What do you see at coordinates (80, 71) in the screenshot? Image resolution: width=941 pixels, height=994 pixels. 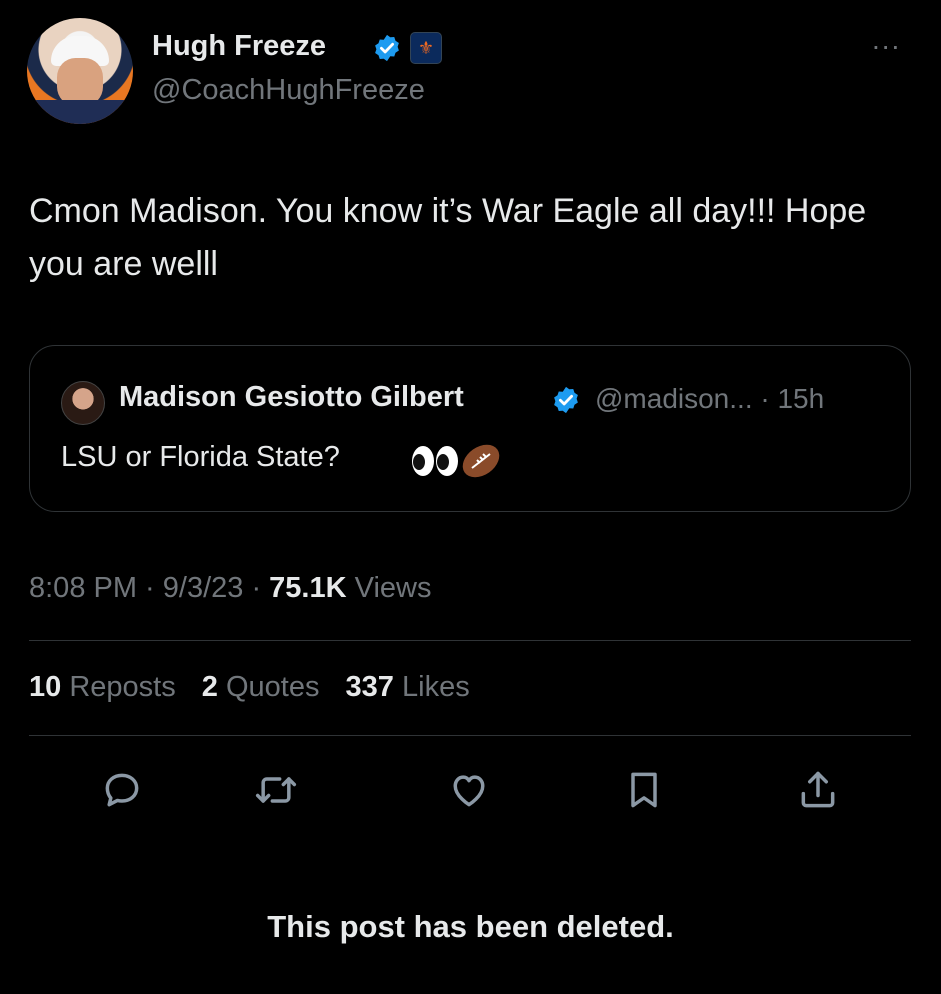 I see `author-avatar` at bounding box center [80, 71].